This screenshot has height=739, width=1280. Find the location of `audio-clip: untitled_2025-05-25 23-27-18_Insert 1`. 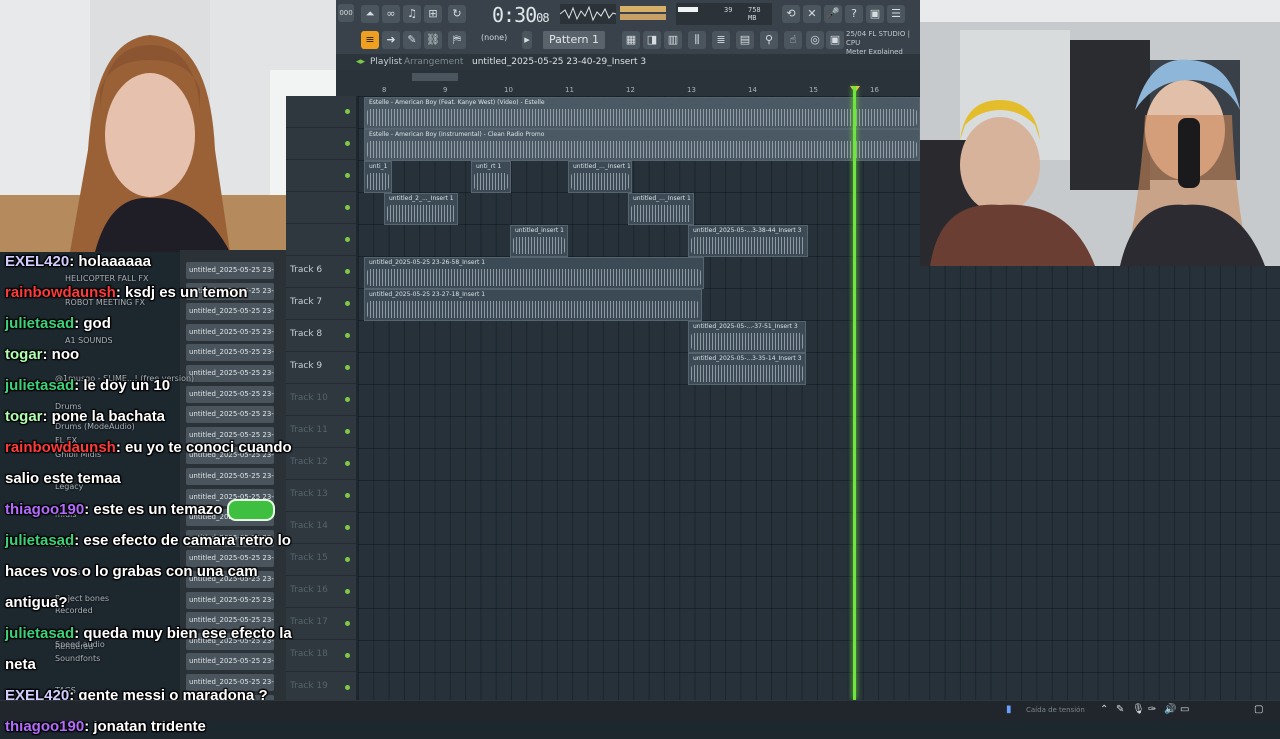

audio-clip: untitled_2025-05-25 23-27-18_Insert 1 is located at coordinates (533, 305).